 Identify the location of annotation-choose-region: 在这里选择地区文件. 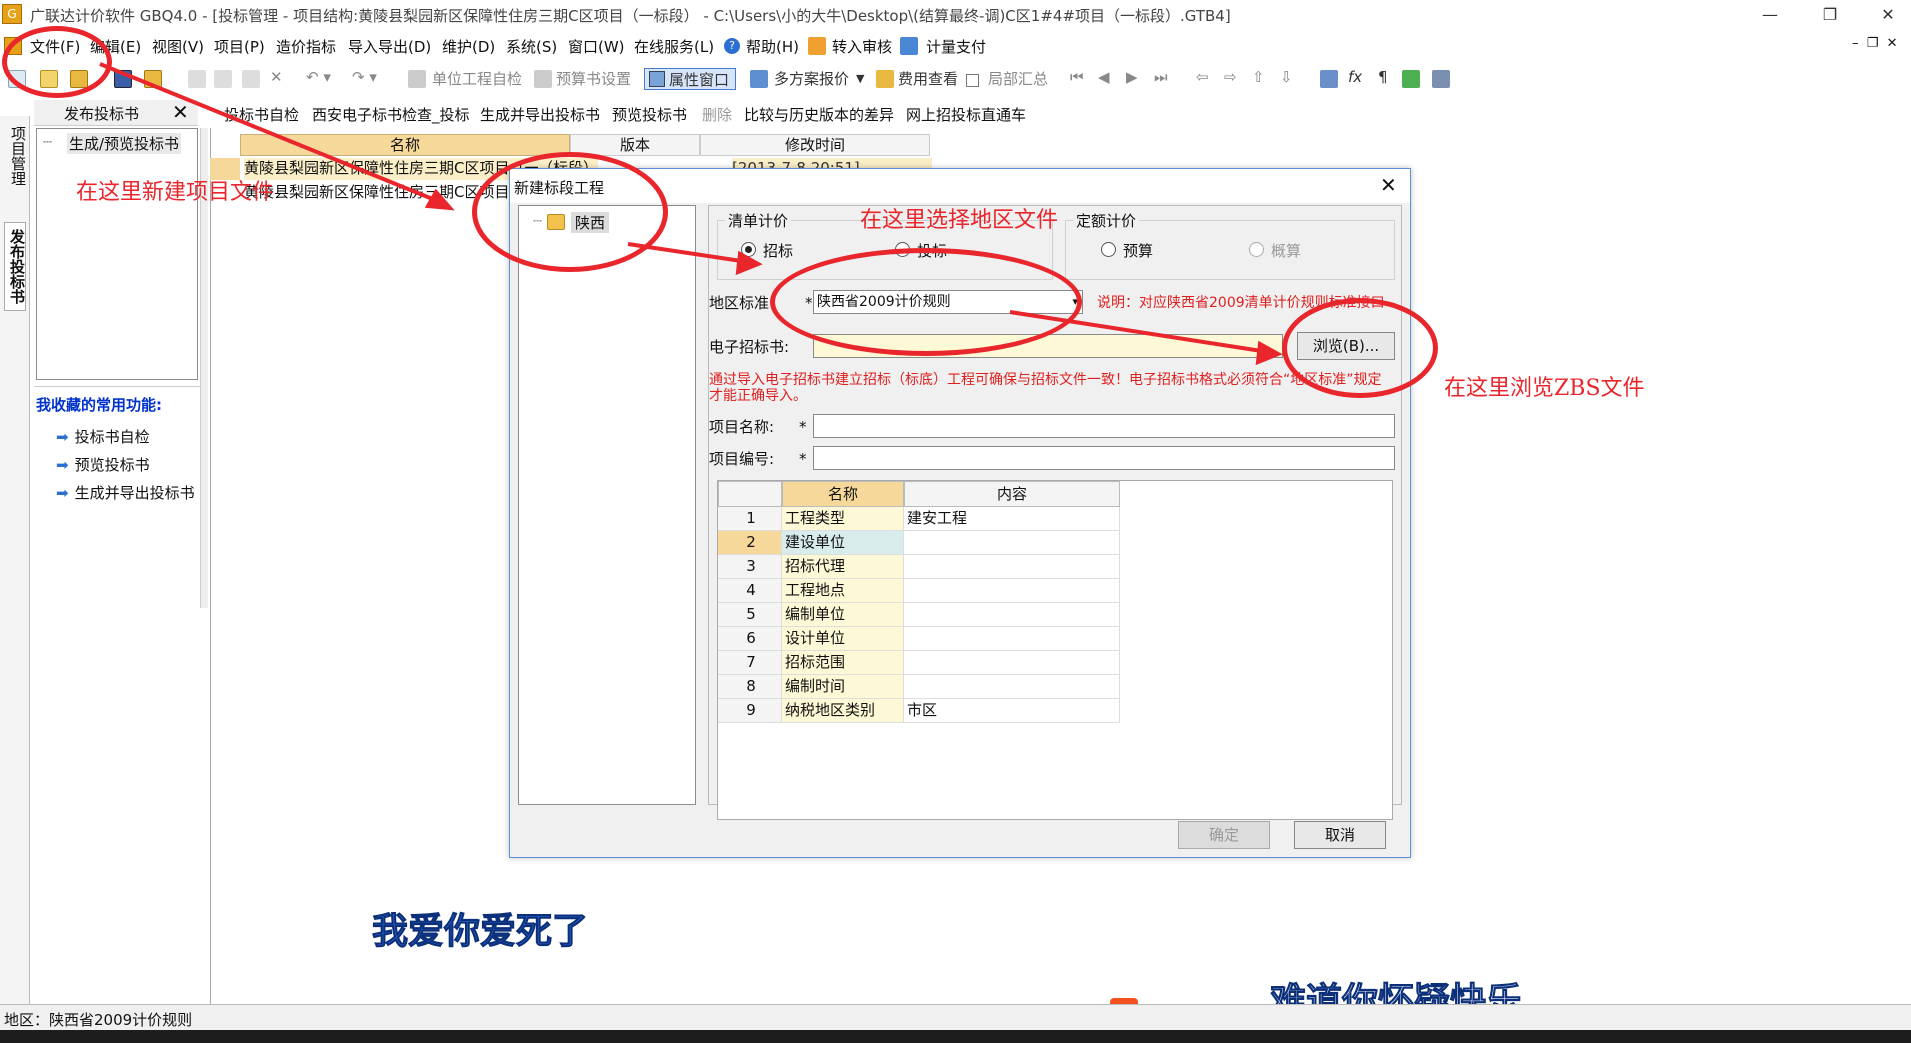
(959, 220).